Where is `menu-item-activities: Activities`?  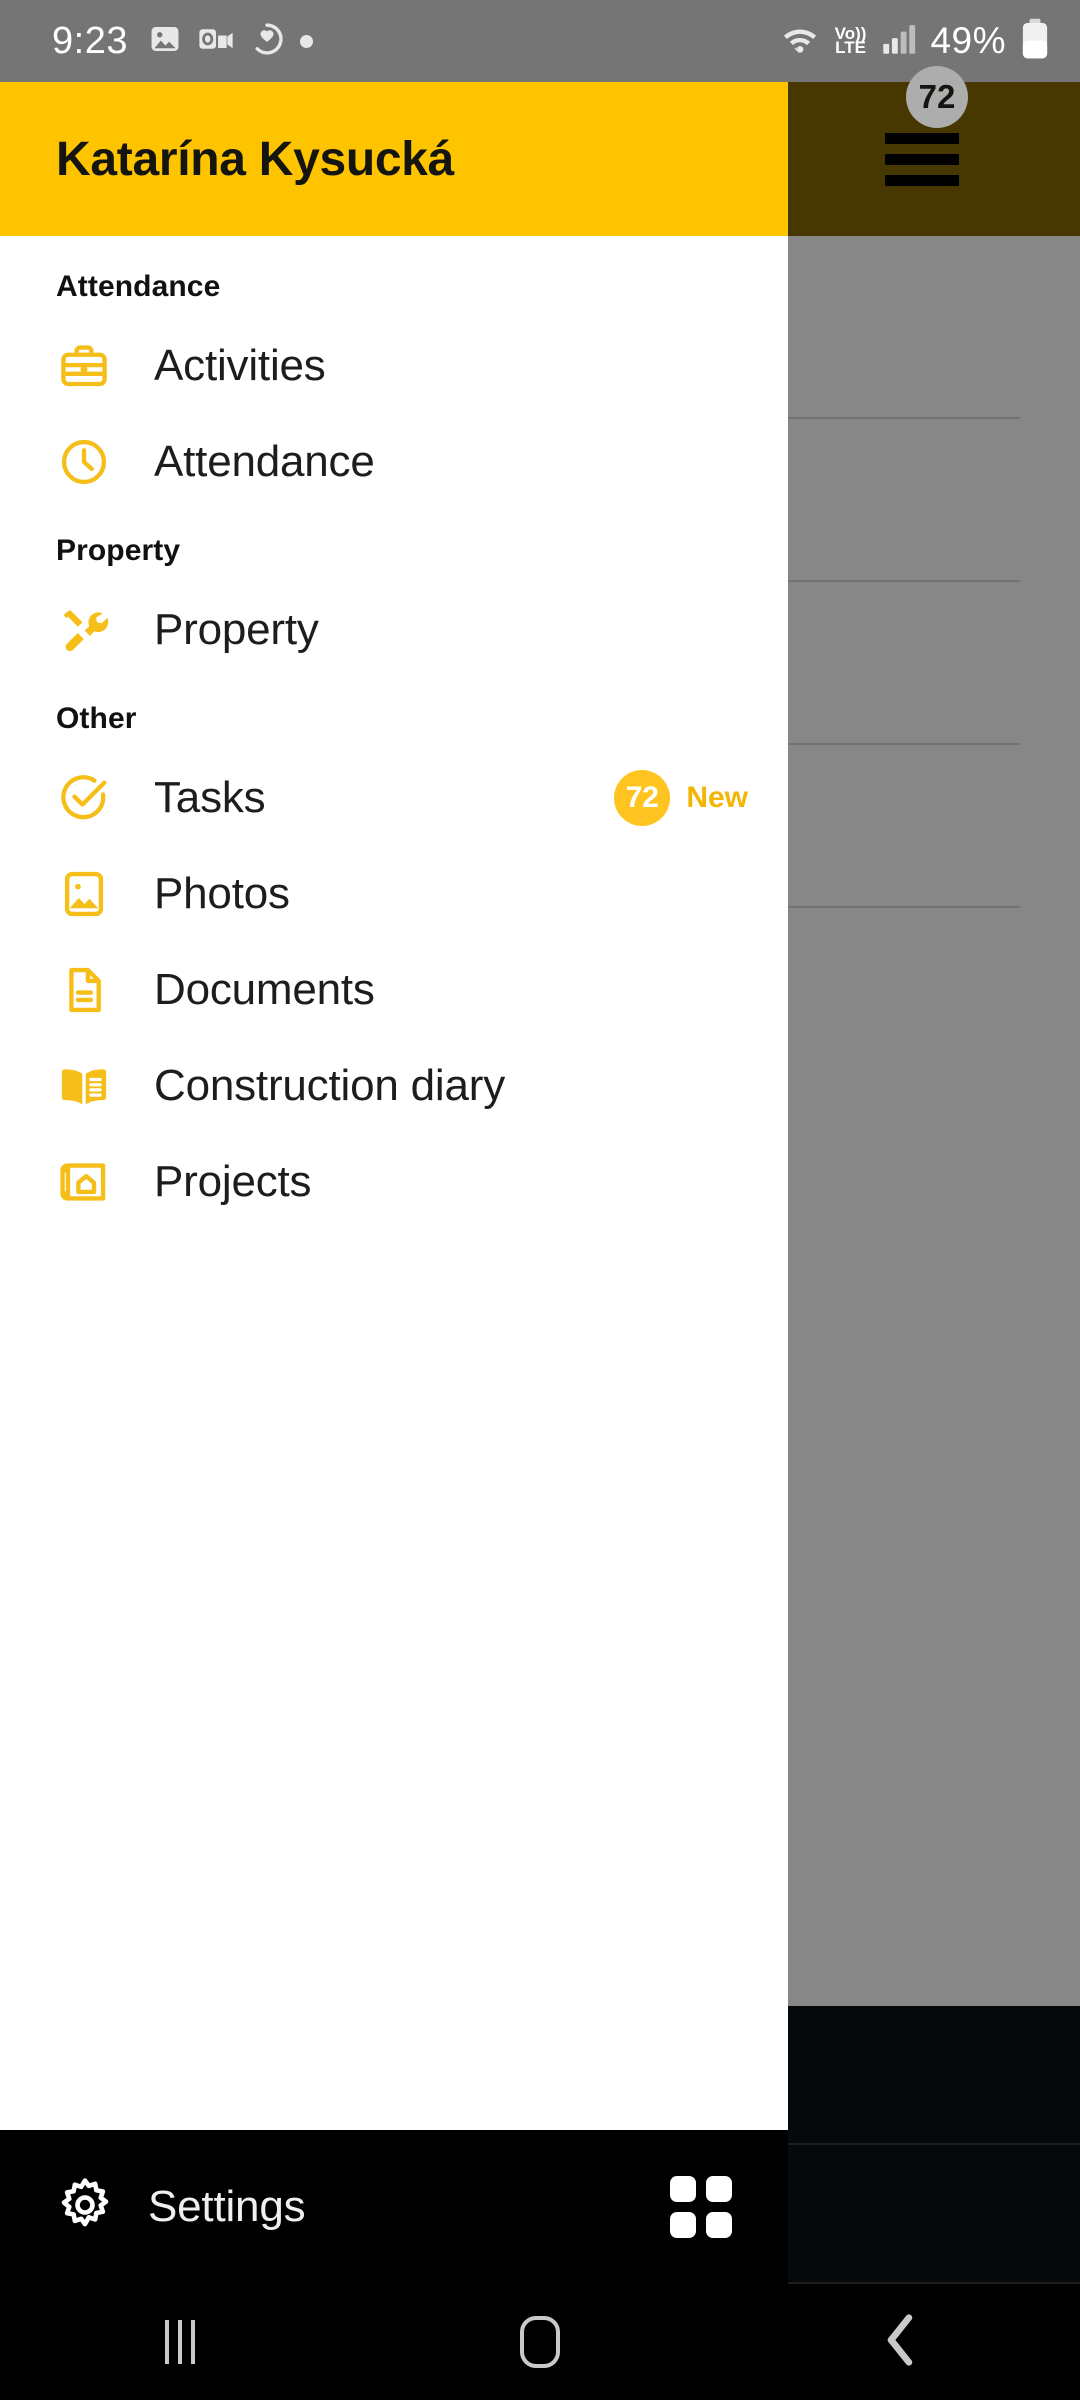 menu-item-activities: Activities is located at coordinates (394, 366).